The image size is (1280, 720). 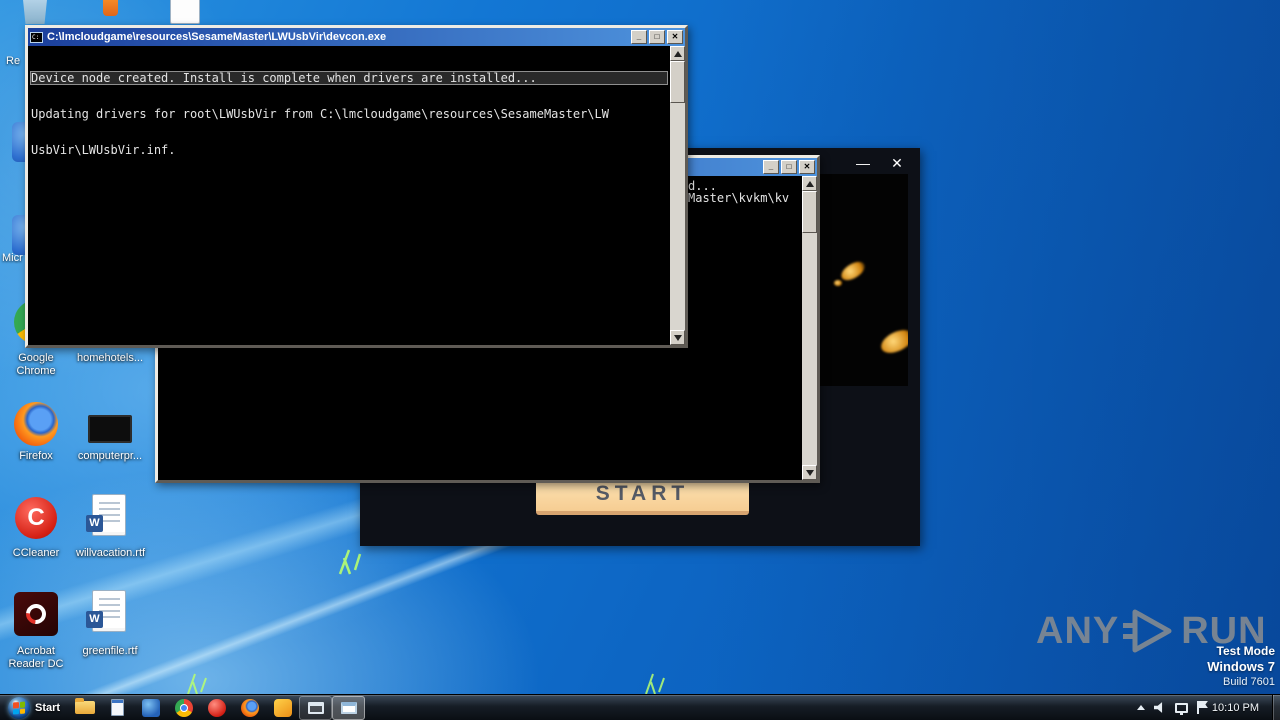 What do you see at coordinates (350, 562) in the screenshot?
I see `green-sparkle` at bounding box center [350, 562].